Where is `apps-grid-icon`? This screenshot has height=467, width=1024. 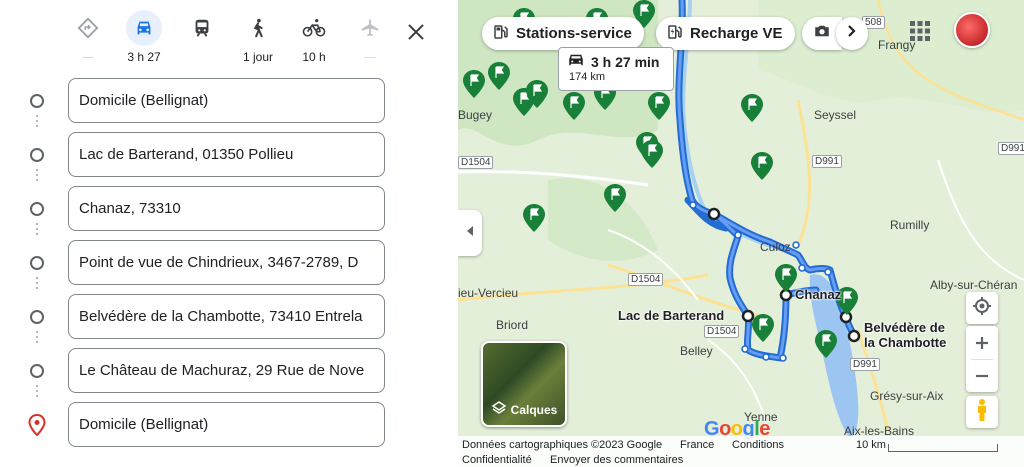
apps-grid-icon is located at coordinates (920, 31).